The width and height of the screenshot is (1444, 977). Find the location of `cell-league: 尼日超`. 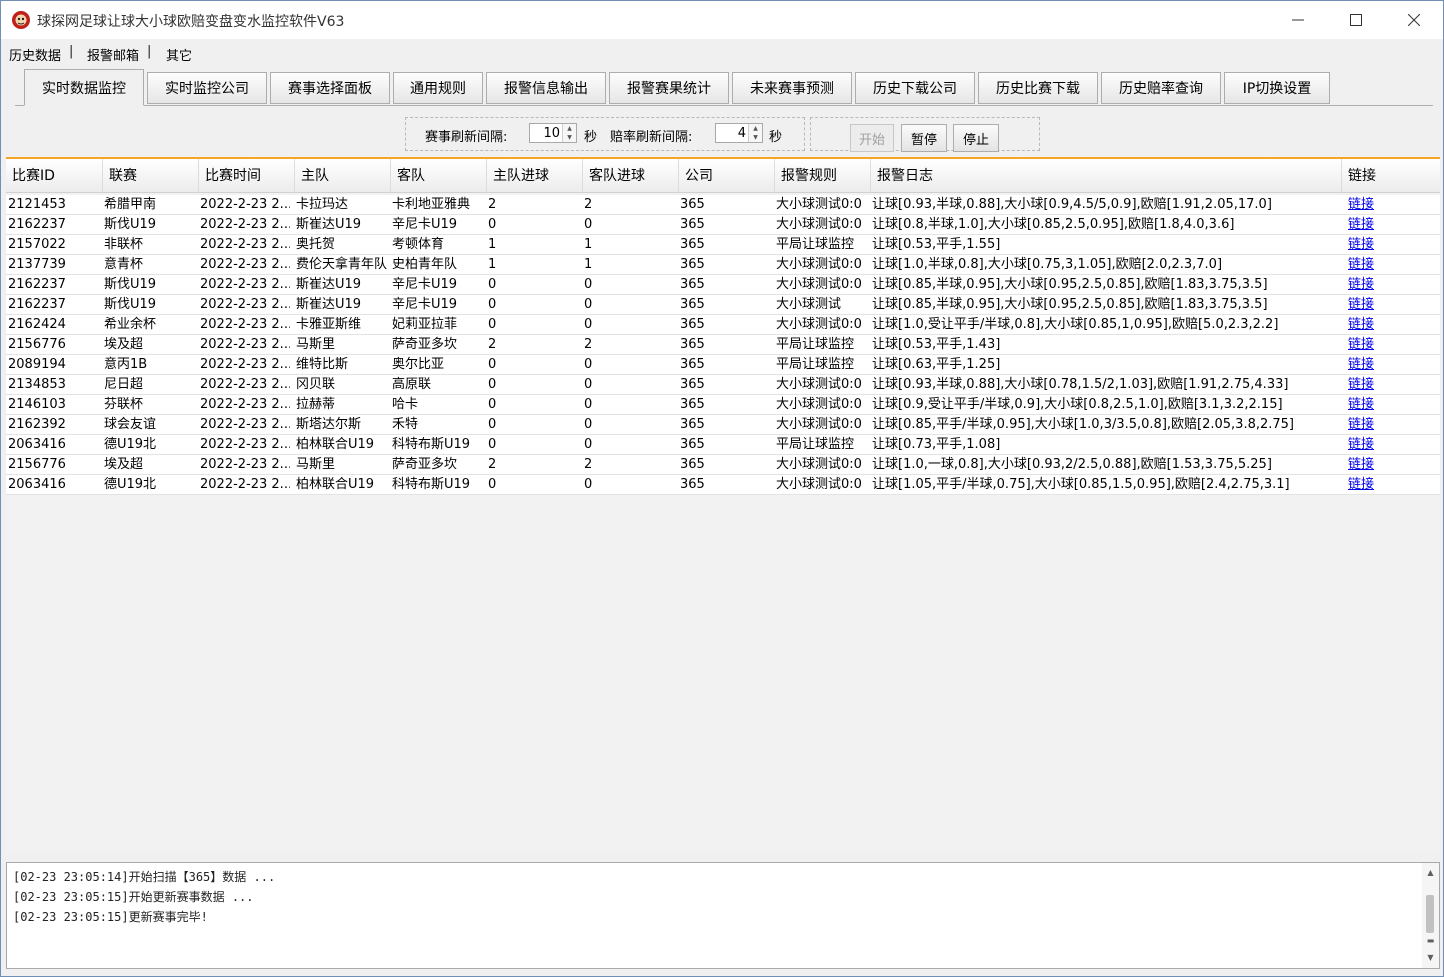

cell-league: 尼日超 is located at coordinates (124, 384).